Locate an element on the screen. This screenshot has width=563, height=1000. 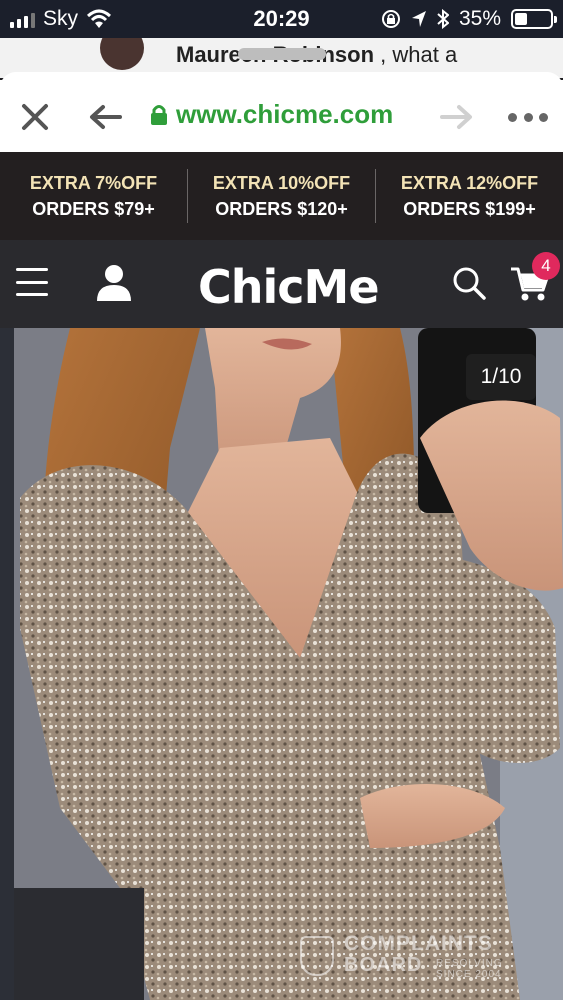
image-counter: 1/10 is located at coordinates (501, 377).